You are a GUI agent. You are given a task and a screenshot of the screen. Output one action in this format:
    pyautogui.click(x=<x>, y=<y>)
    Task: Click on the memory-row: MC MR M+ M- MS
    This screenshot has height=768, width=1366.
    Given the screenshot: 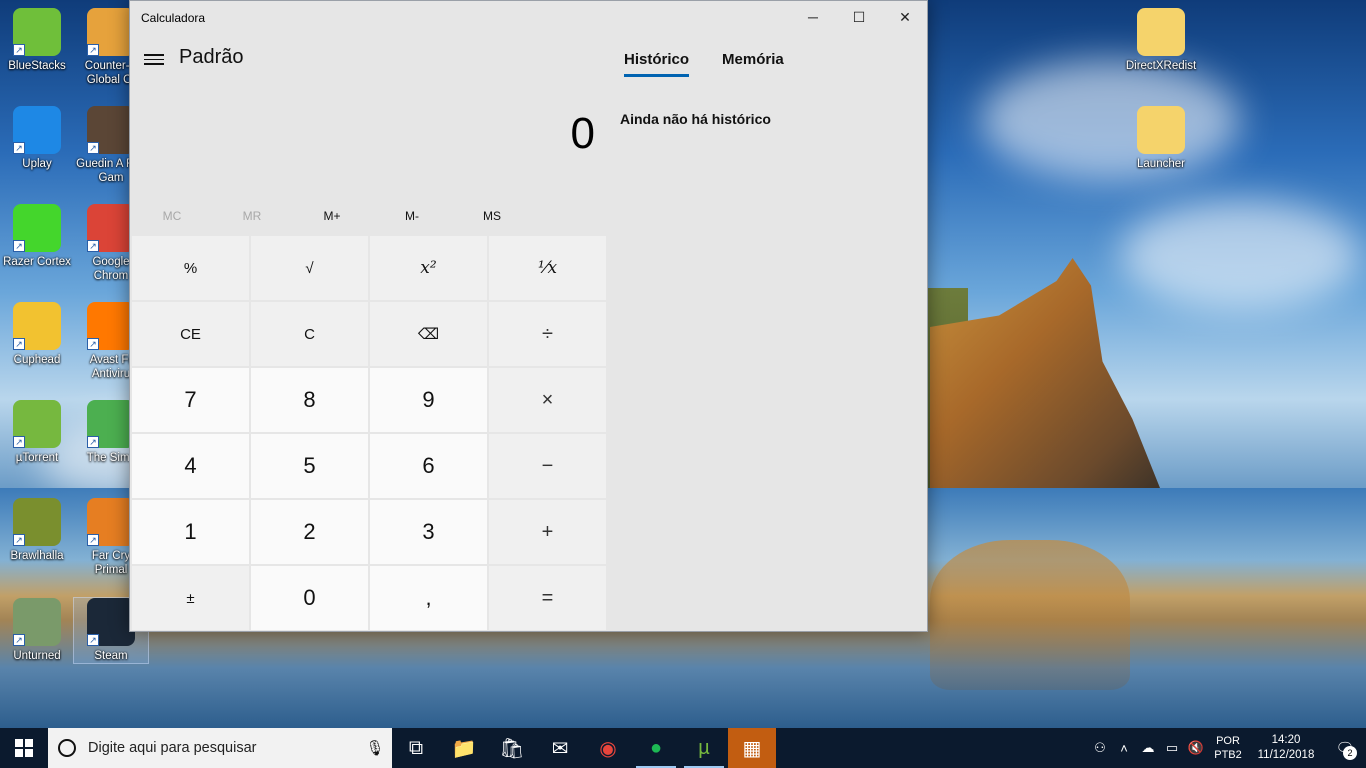 What is the action you would take?
    pyautogui.click(x=372, y=216)
    